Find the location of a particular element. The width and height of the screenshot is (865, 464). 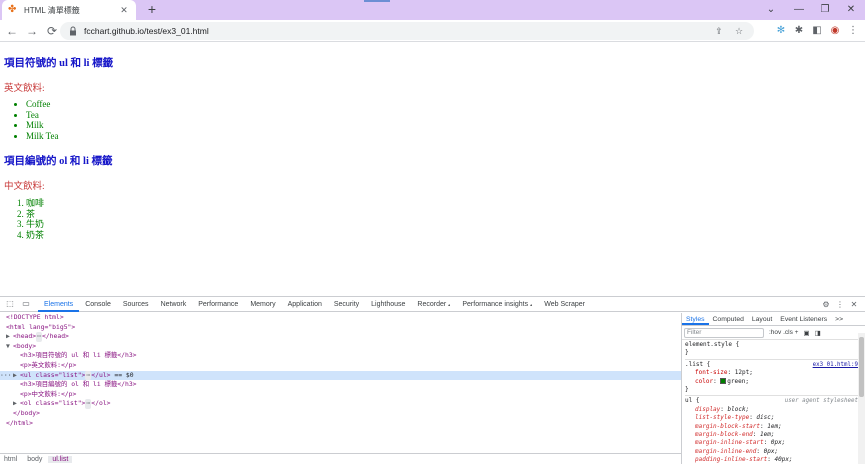

list-item: Milk Tea is located at coordinates (42, 136).